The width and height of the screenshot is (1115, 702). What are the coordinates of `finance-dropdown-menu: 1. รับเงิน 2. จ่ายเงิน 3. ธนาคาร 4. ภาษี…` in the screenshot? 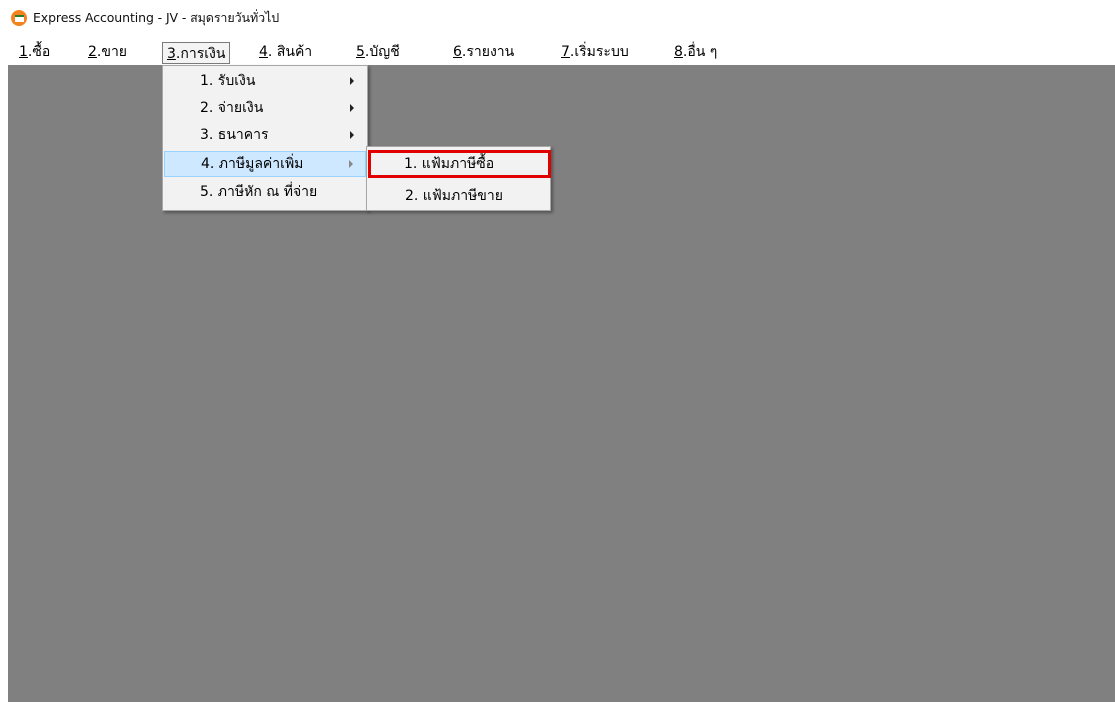 It's located at (265, 138).